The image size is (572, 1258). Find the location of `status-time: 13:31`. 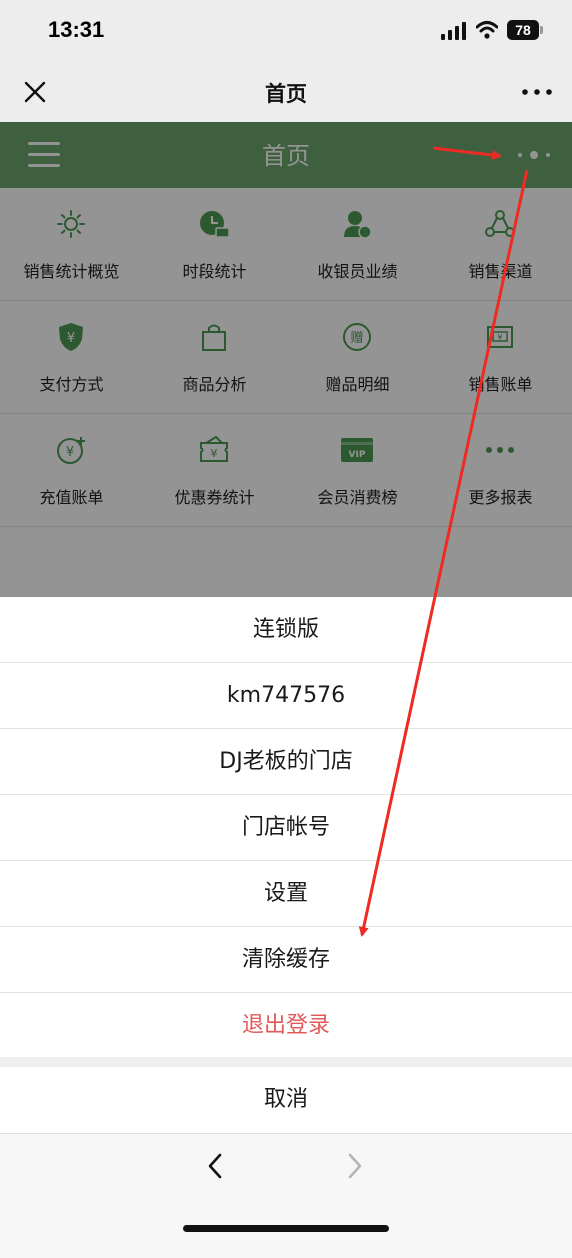

status-time: 13:31 is located at coordinates (76, 29).